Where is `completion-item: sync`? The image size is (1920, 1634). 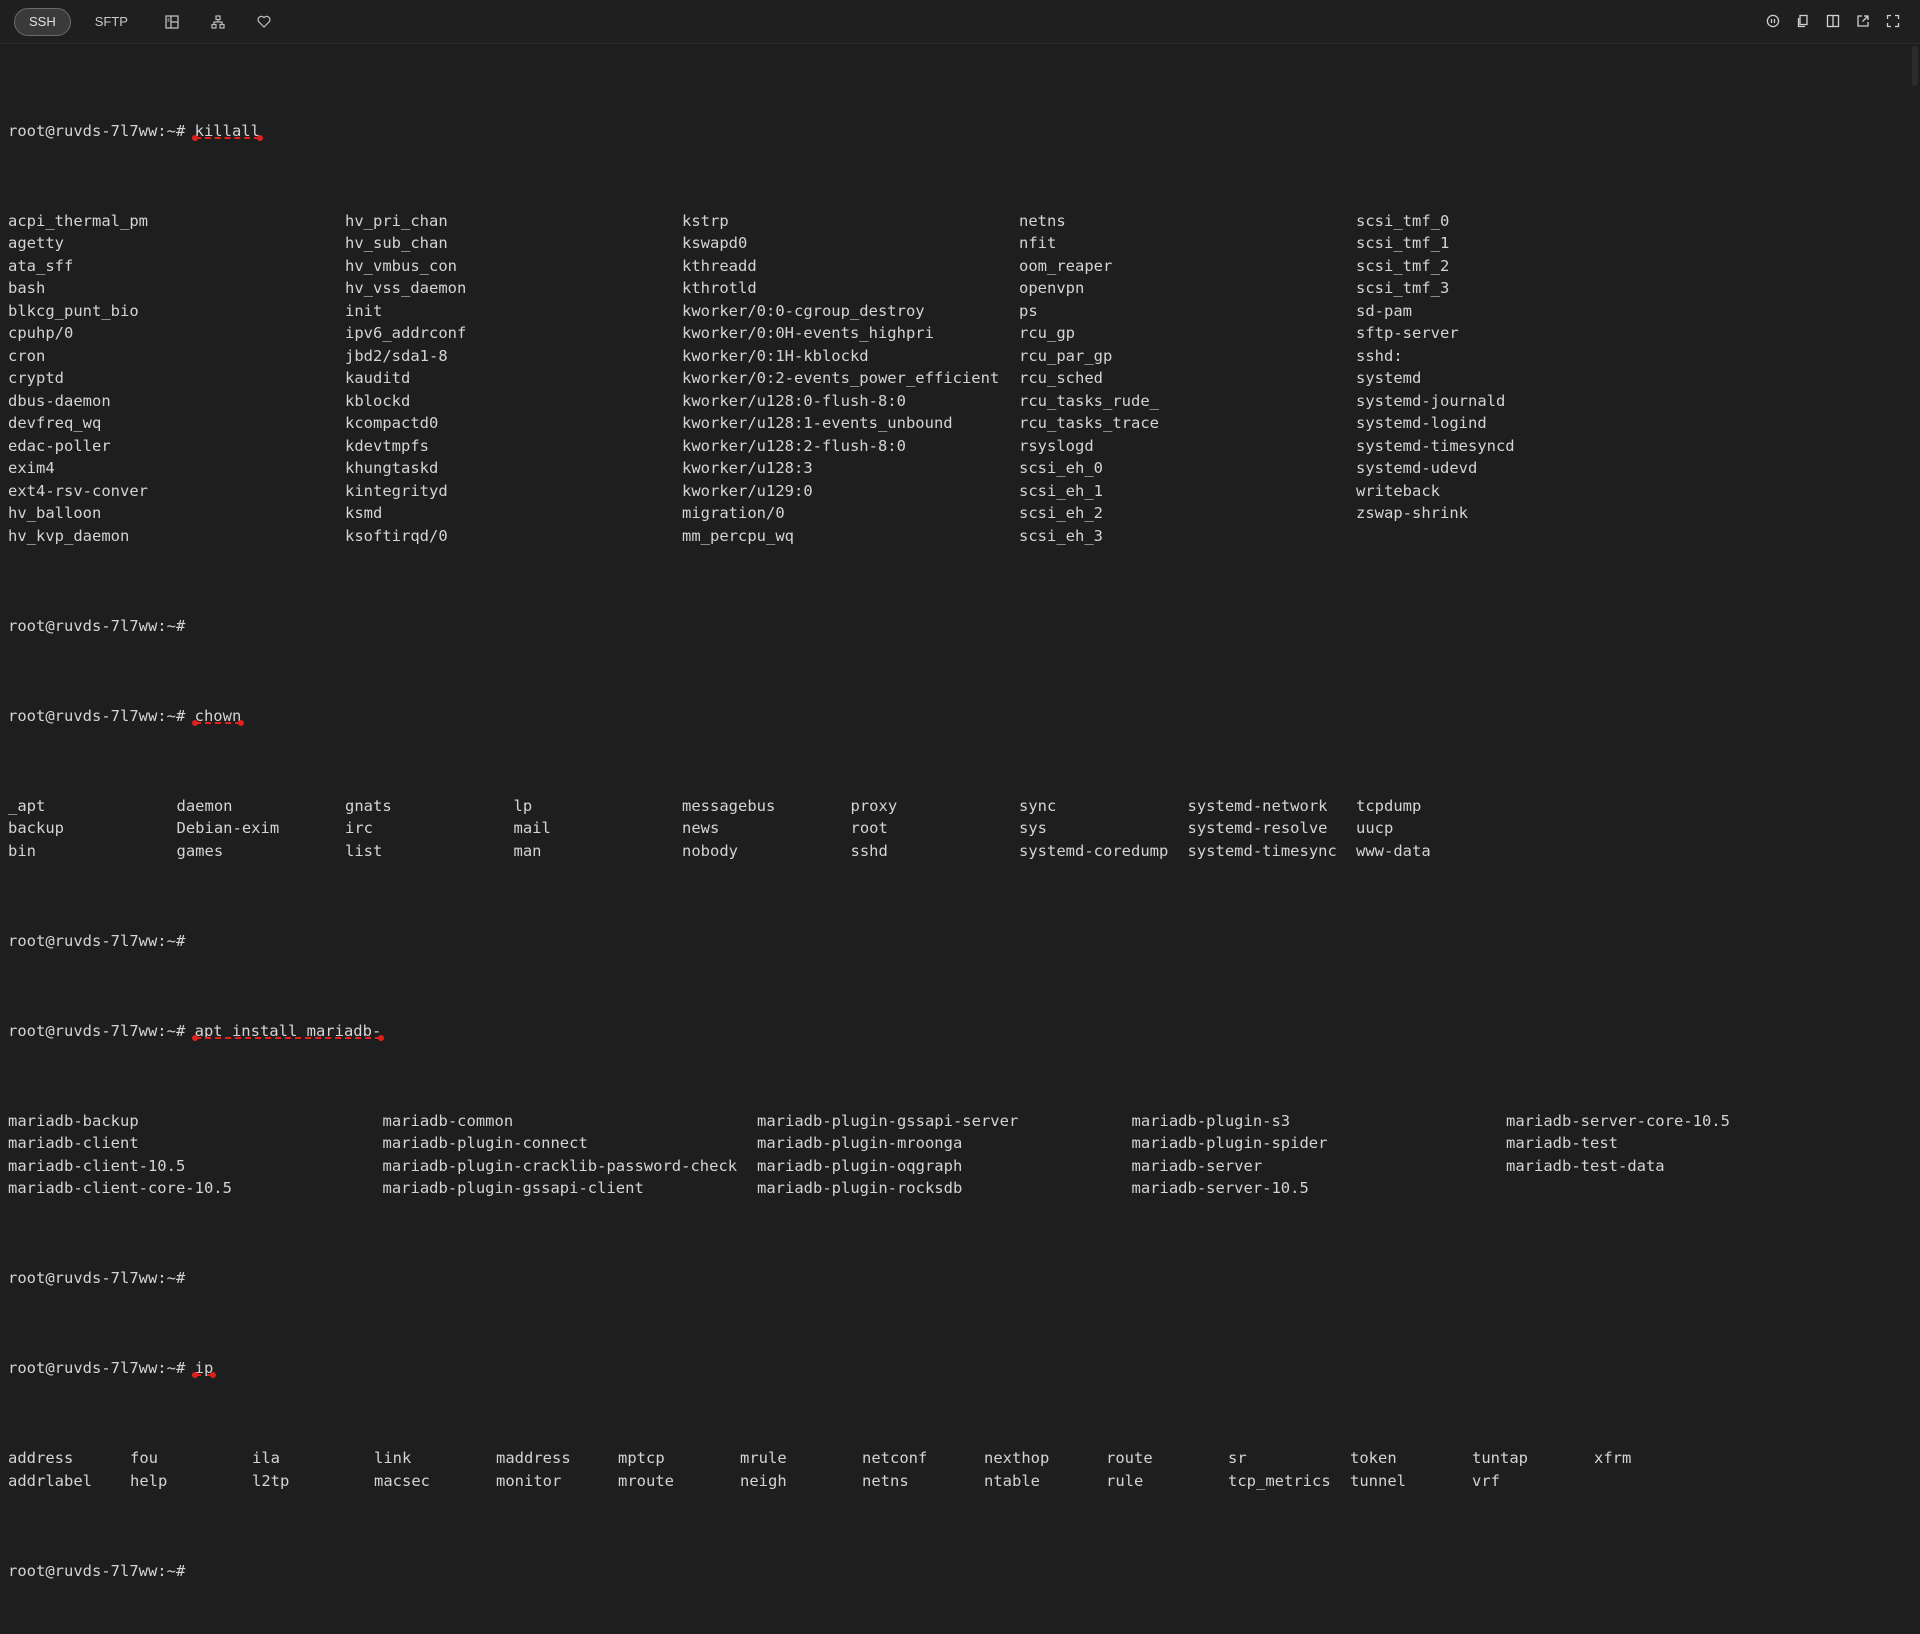
completion-item: sync is located at coordinates (1038, 805).